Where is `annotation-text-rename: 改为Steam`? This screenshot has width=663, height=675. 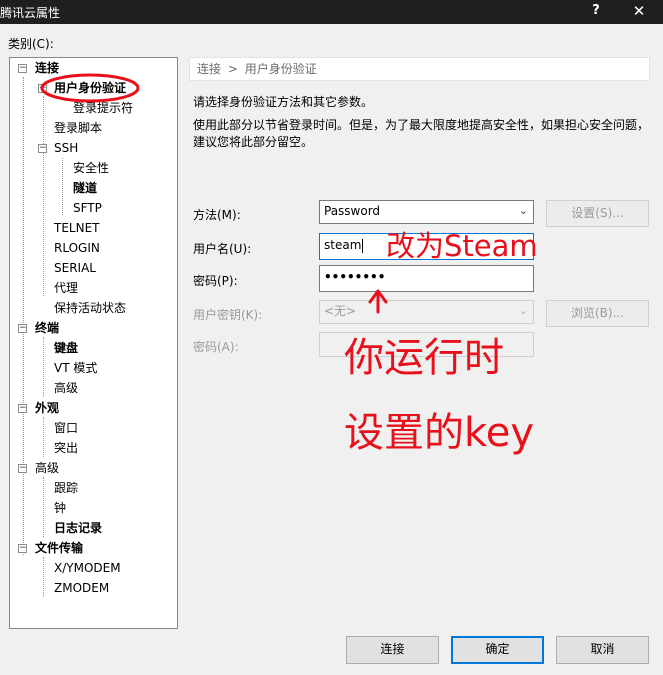
annotation-text-rename: 改为Steam is located at coordinates (462, 246).